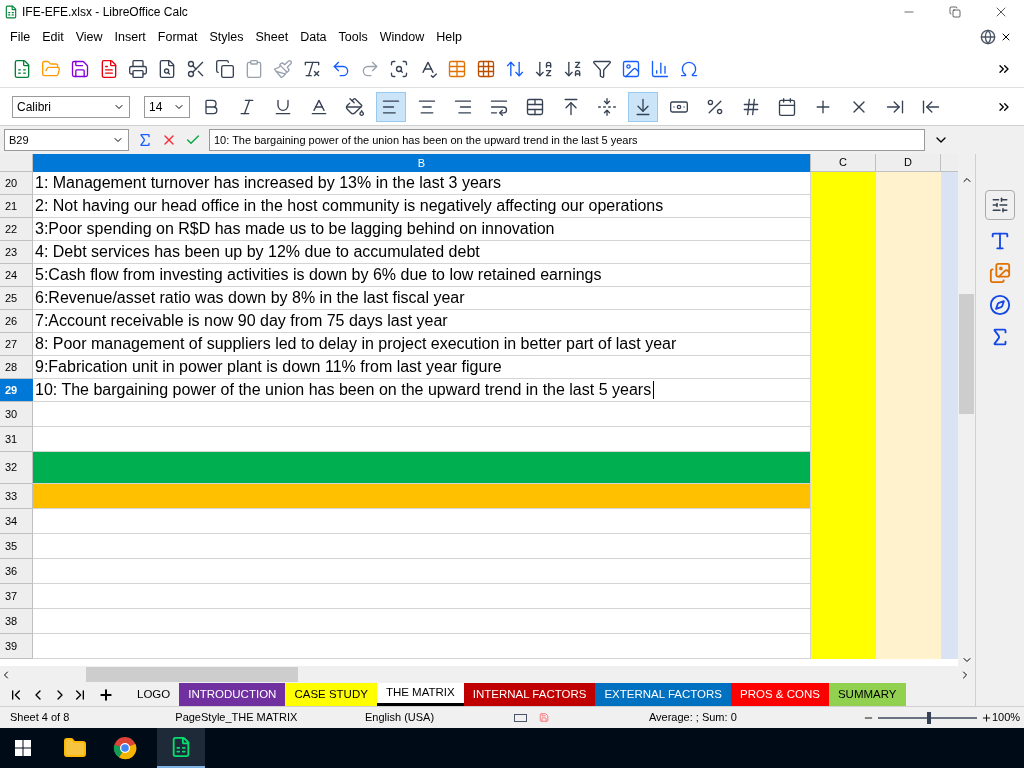 The width and height of the screenshot is (1024, 768). Describe the element at coordinates (16, 321) in the screenshot. I see `row-header: 26` at that location.